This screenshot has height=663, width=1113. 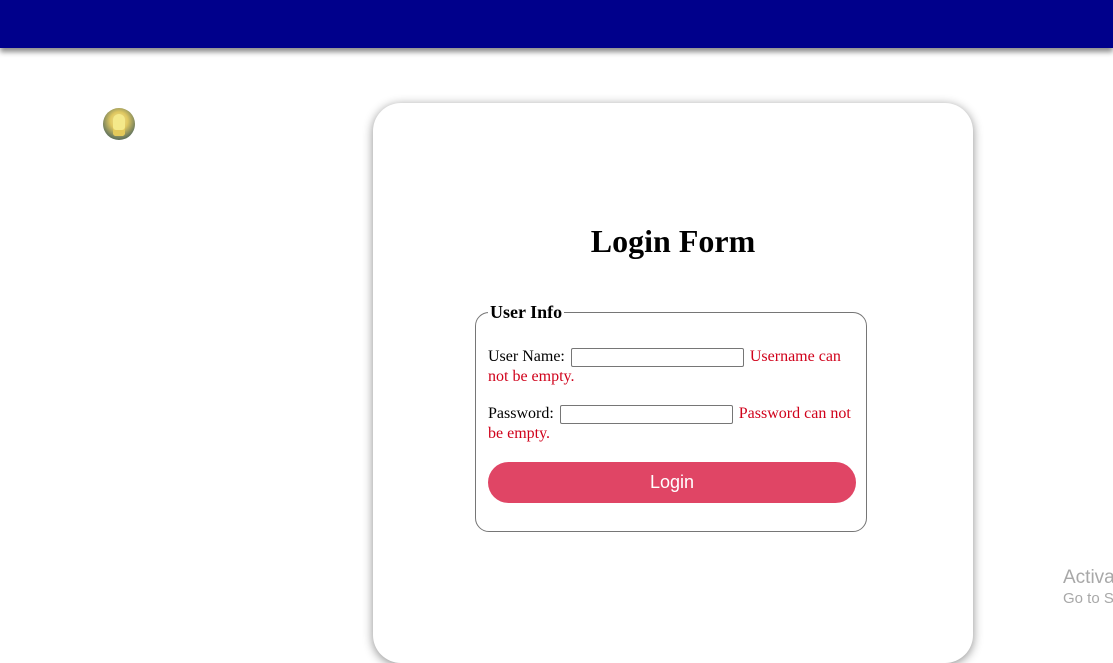 I want to click on top-navbar, so click(x=556, y=24).